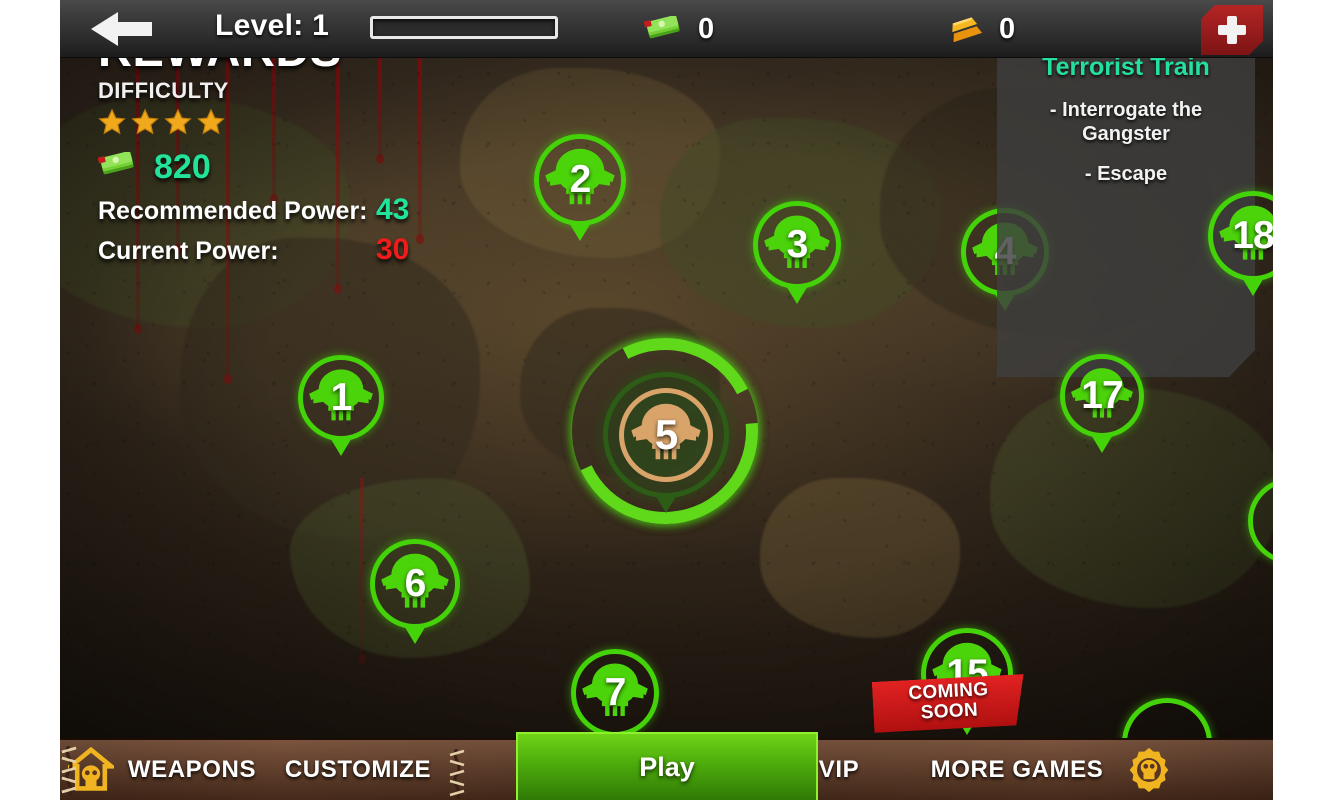 This screenshot has height=800, width=1333. I want to click on cash-reward-amount: 820, so click(182, 167).